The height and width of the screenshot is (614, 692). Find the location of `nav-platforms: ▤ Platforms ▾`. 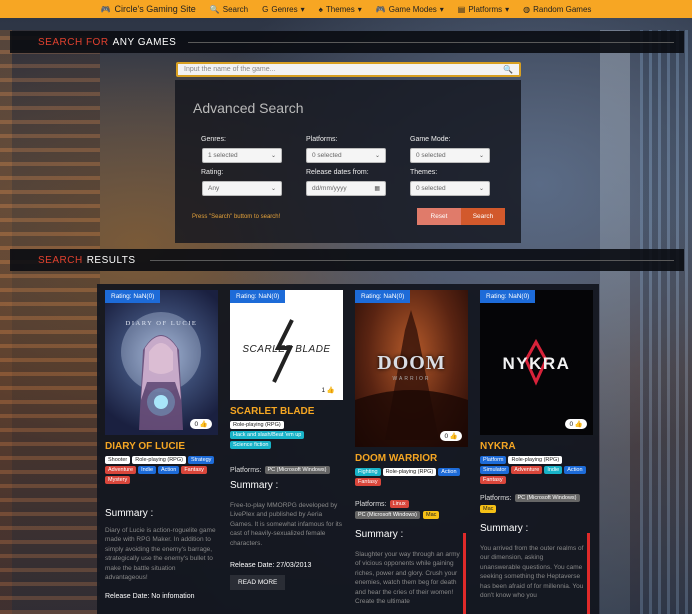

nav-platforms: ▤ Platforms ▾ is located at coordinates (483, 9).